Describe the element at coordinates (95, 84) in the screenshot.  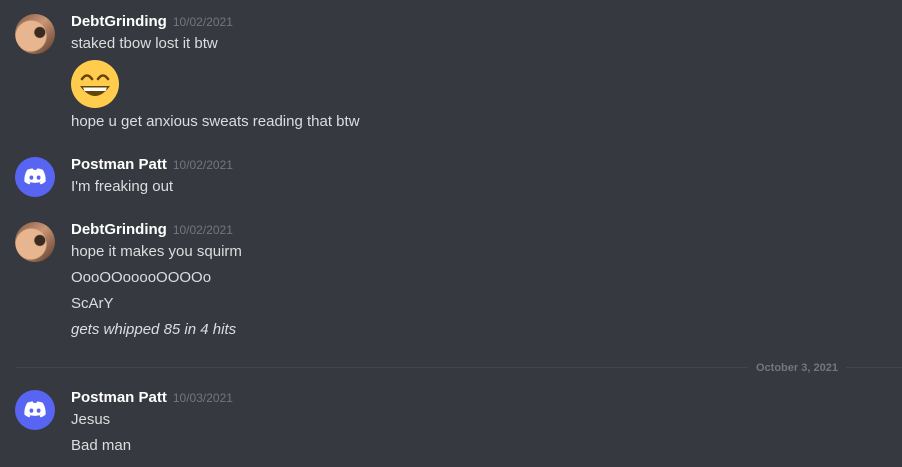
I see `grinning-face-with-smiling-eyes-emoji` at that location.